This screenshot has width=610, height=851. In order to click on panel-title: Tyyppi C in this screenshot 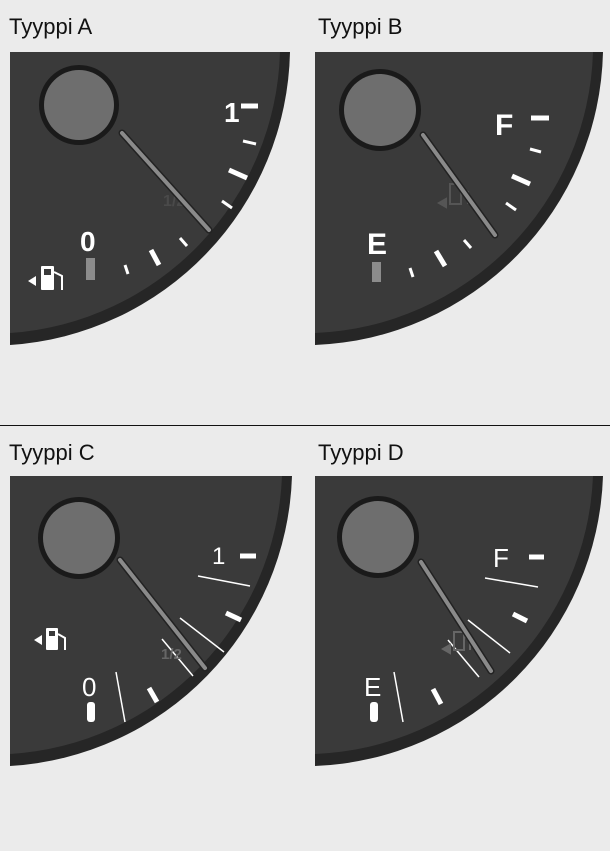, I will do `click(52, 452)`.